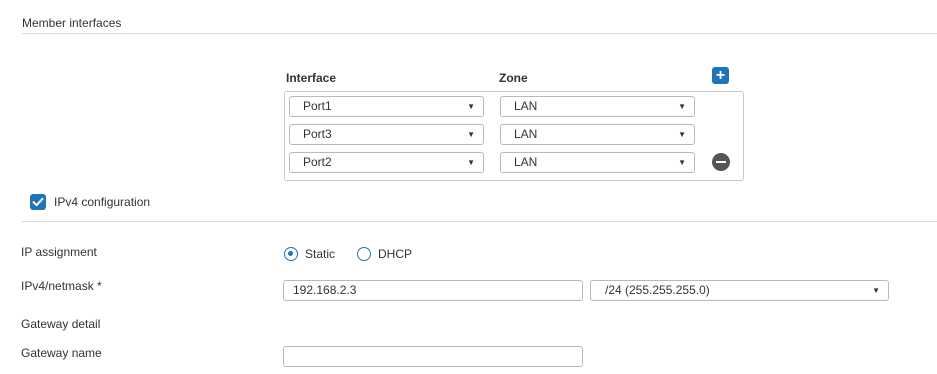 The height and width of the screenshot is (374, 937). What do you see at coordinates (433, 290) in the screenshot?
I see `ipv4-address-input: 192.168.2.3` at bounding box center [433, 290].